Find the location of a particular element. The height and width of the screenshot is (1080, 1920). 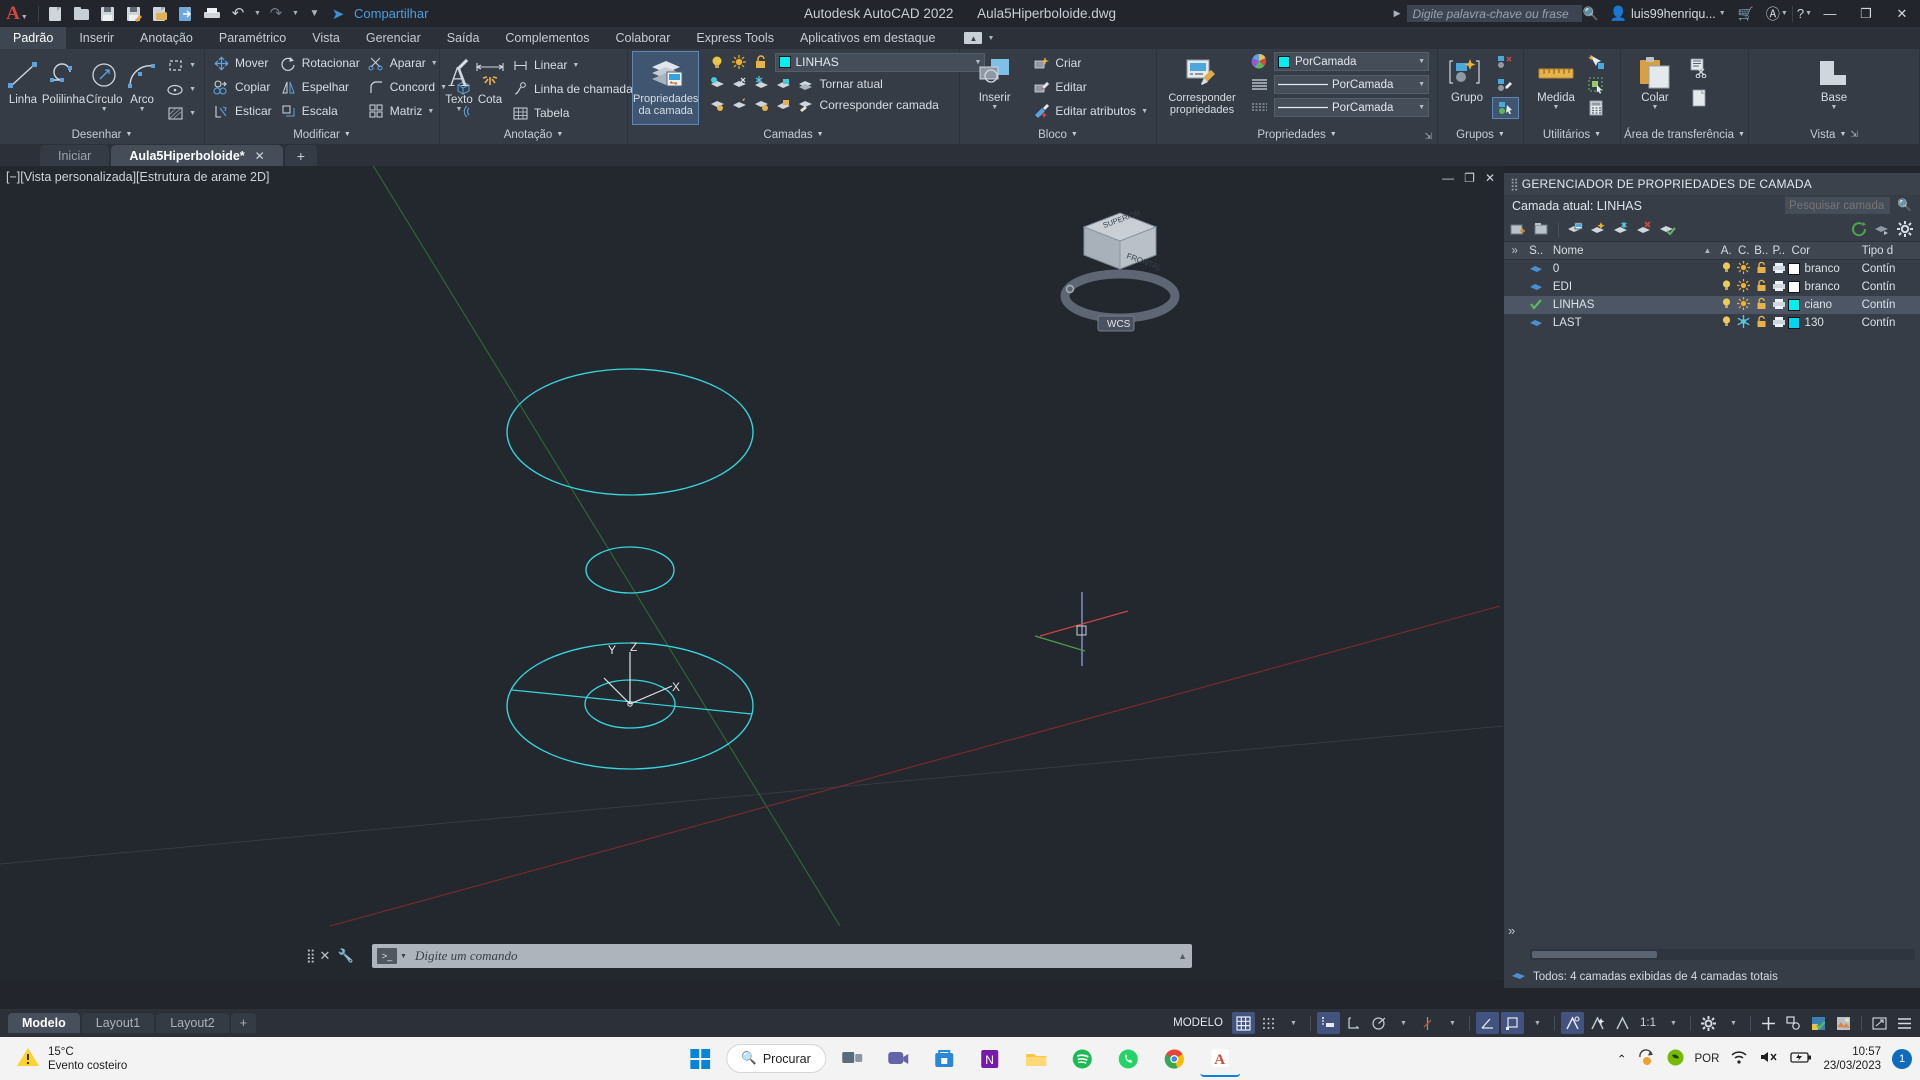

table-row: LAST 130 Contín is located at coordinates (1712, 323).